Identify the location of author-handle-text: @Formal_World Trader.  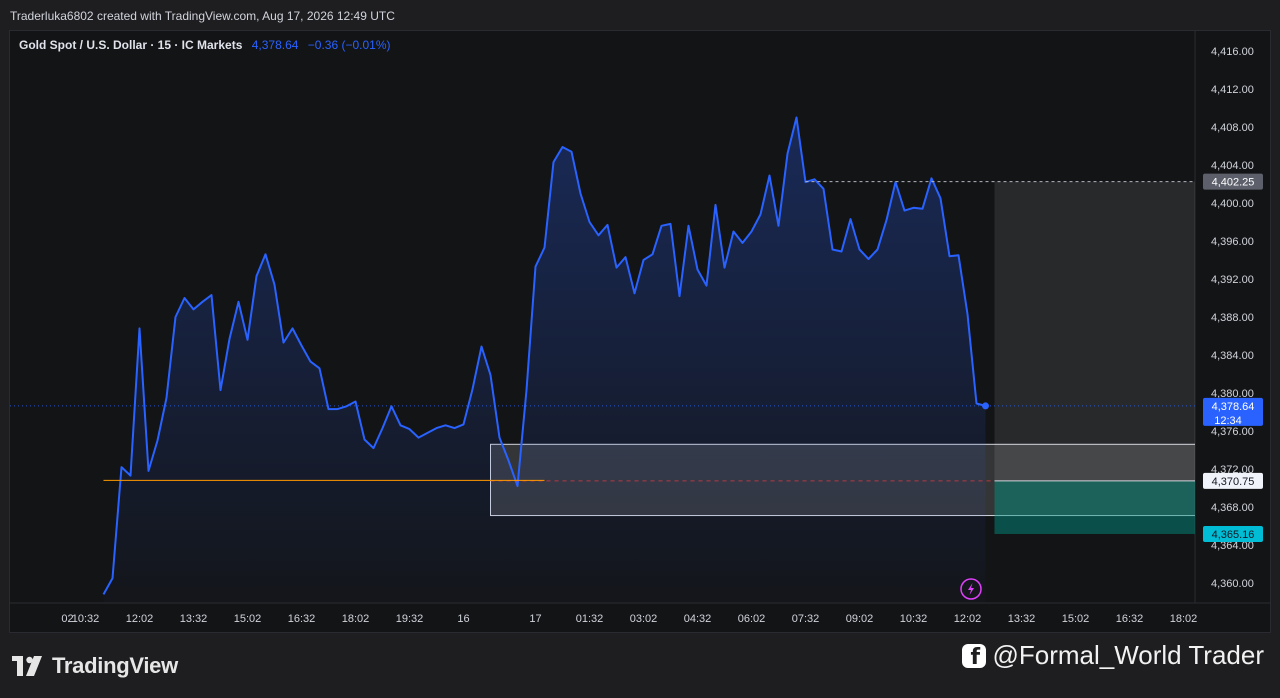
(1128, 655).